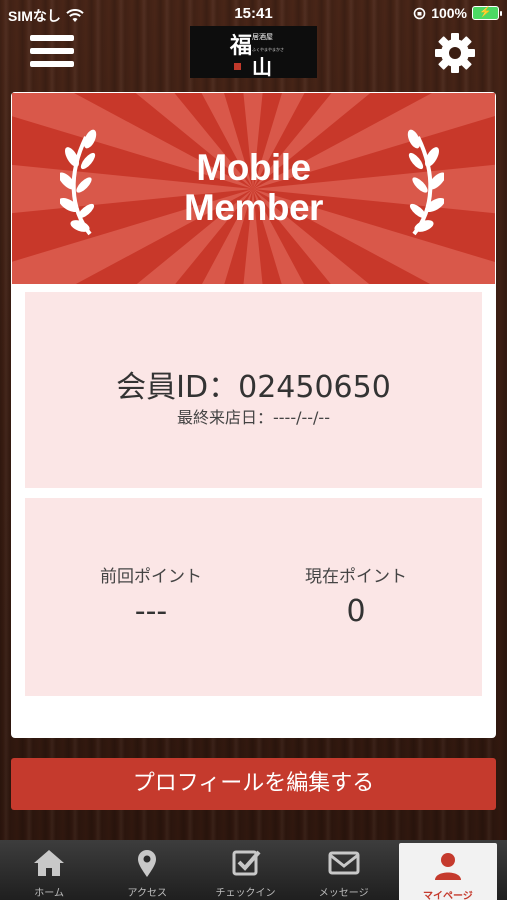 Image resolution: width=507 pixels, height=900 pixels. Describe the element at coordinates (356, 577) in the screenshot. I see `current-points-label: 現在ポイント` at that location.